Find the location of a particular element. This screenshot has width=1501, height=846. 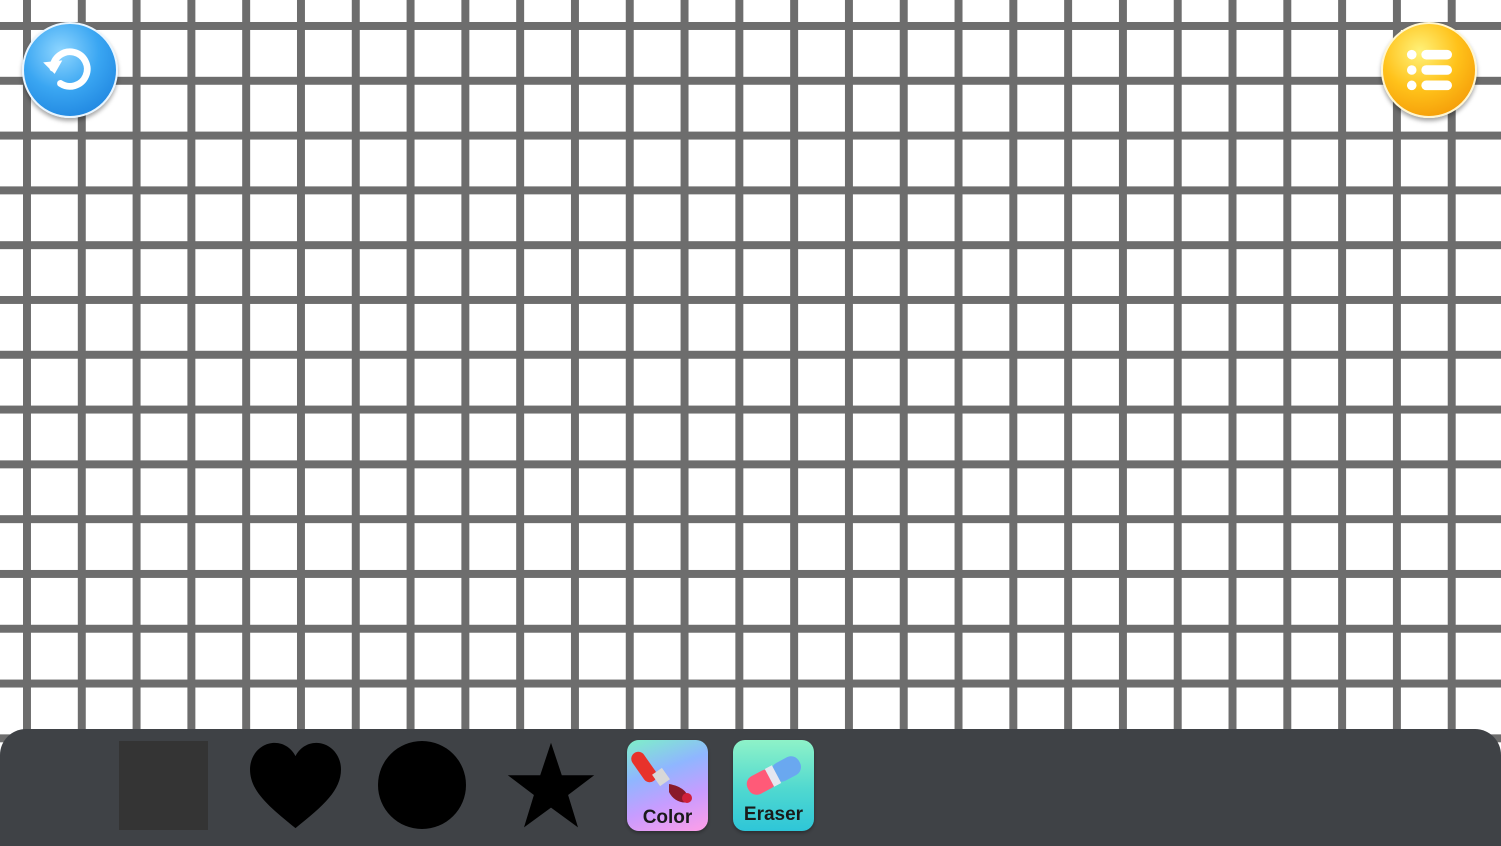

paint-brush-icon is located at coordinates (661, 777).